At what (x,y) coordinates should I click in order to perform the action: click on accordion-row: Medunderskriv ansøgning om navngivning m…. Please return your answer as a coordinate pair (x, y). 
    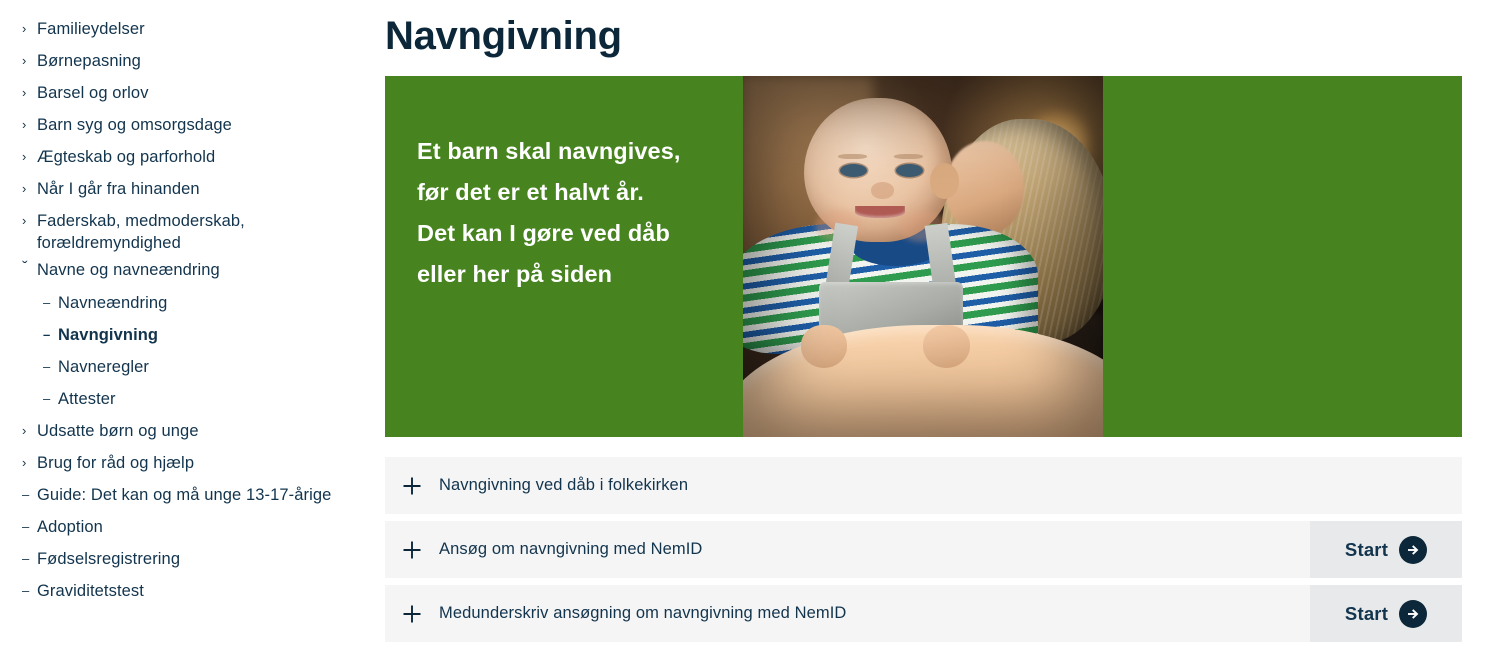
    Looking at the image, I should click on (923, 613).